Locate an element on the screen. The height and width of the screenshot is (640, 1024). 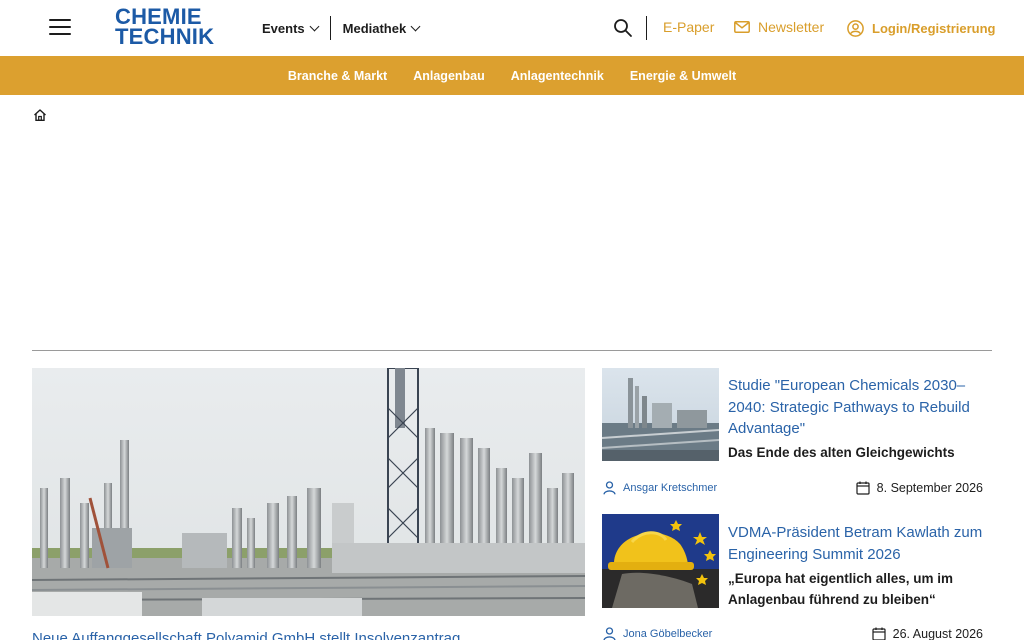
newsletter-link: Newsletter is located at coordinates (779, 27).